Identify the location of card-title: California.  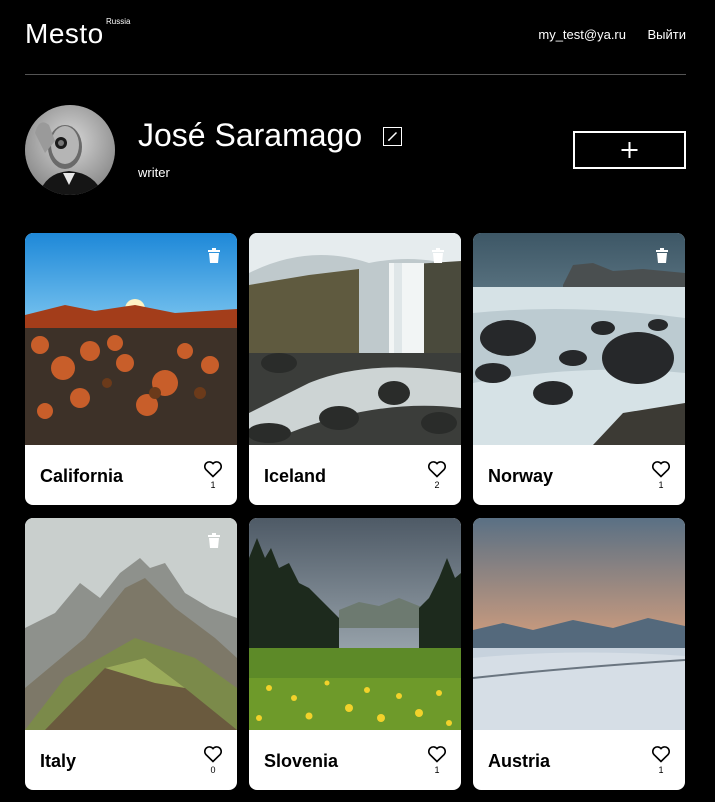
(82, 476).